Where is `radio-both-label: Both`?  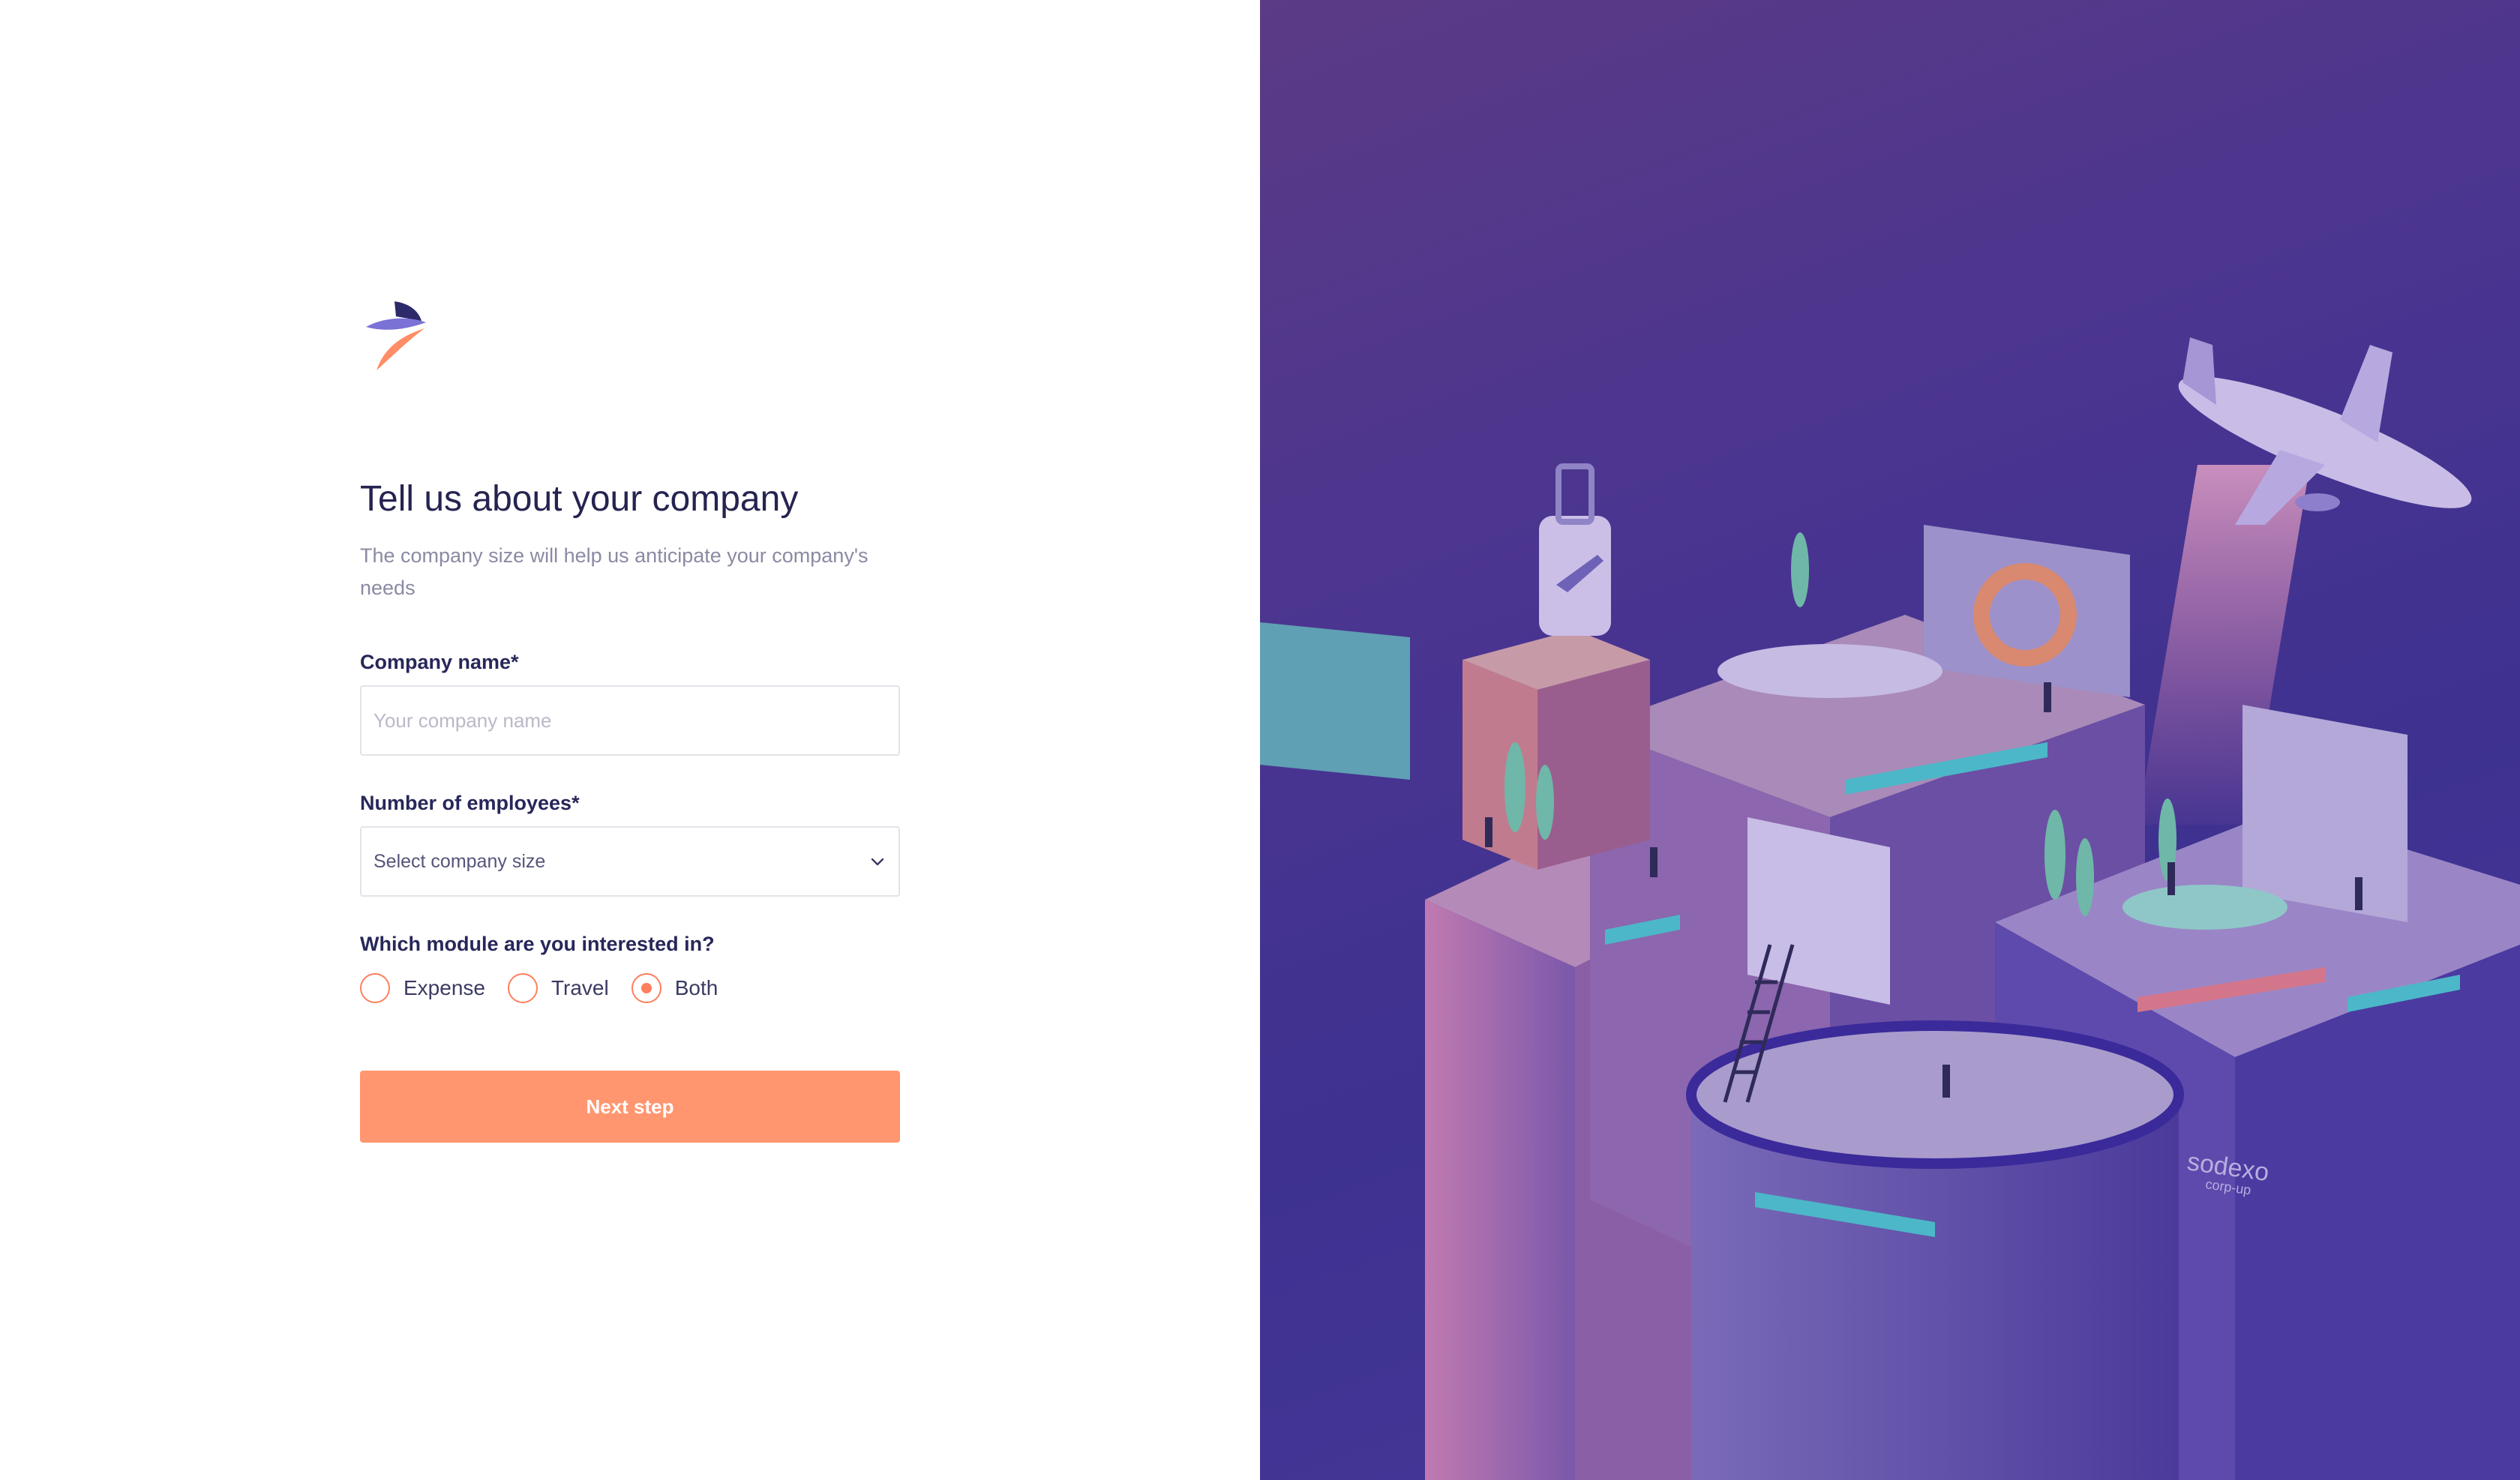 radio-both-label: Both is located at coordinates (696, 987).